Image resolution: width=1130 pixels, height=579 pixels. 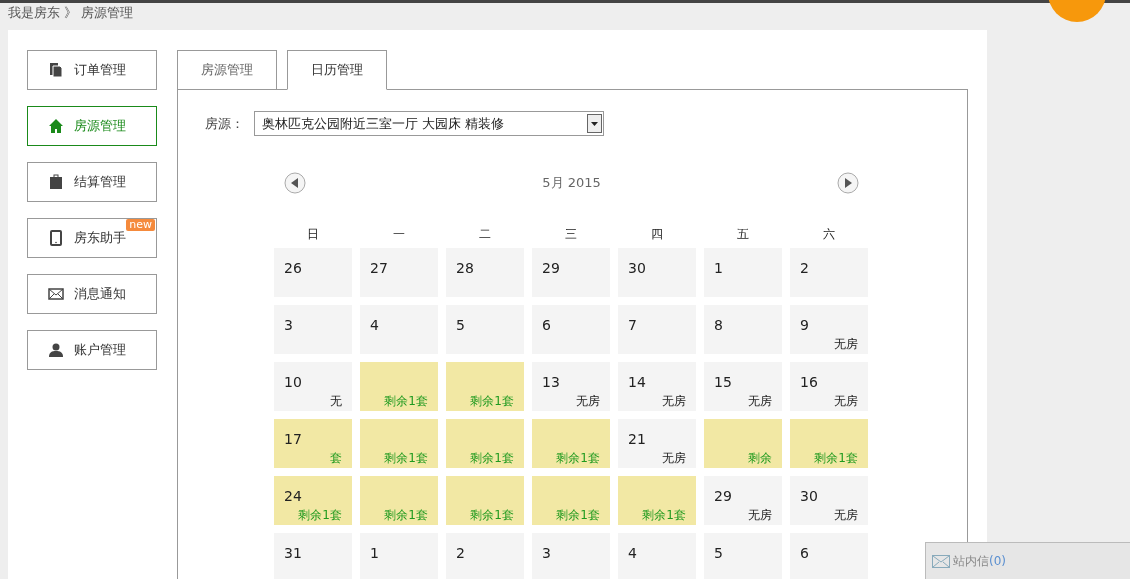 I want to click on day-cell: 13 无房, so click(x=571, y=386).